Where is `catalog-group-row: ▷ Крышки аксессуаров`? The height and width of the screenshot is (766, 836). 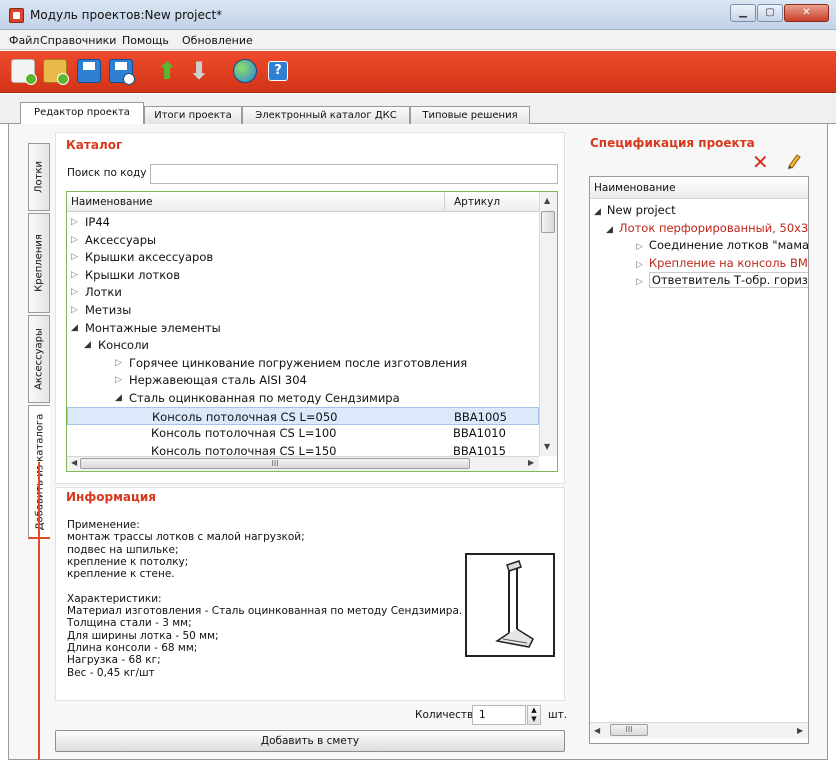 catalog-group-row: ▷ Крышки аксессуаров is located at coordinates (303, 257).